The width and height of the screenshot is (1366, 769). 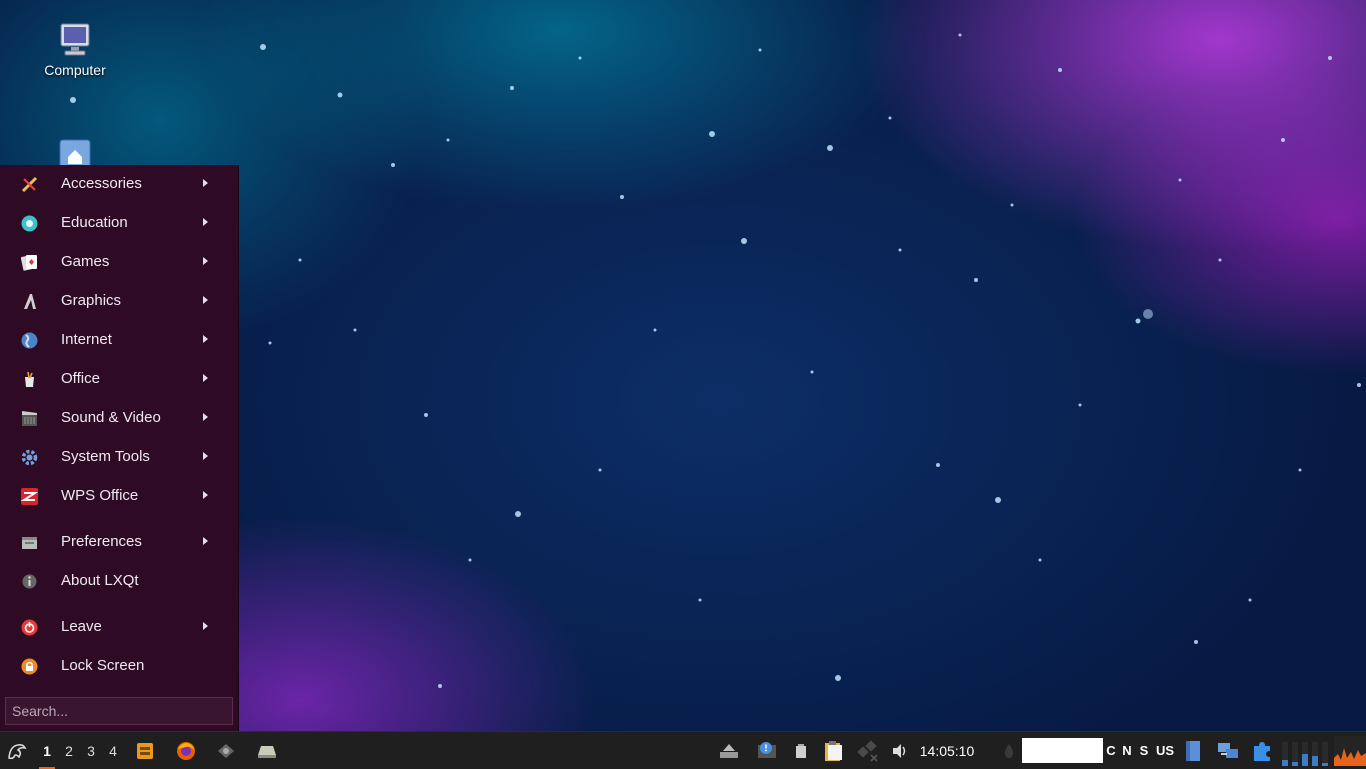 What do you see at coordinates (119, 301) in the screenshot?
I see `menu-item-graphics: Graphics` at bounding box center [119, 301].